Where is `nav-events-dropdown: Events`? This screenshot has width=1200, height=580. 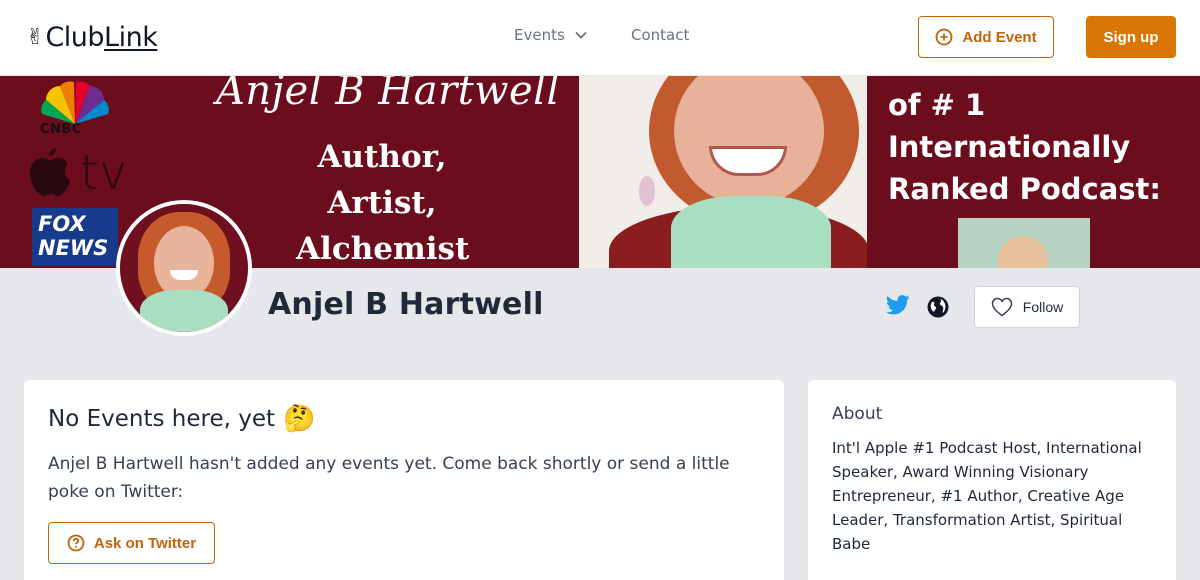 nav-events-dropdown: Events is located at coordinates (550, 35).